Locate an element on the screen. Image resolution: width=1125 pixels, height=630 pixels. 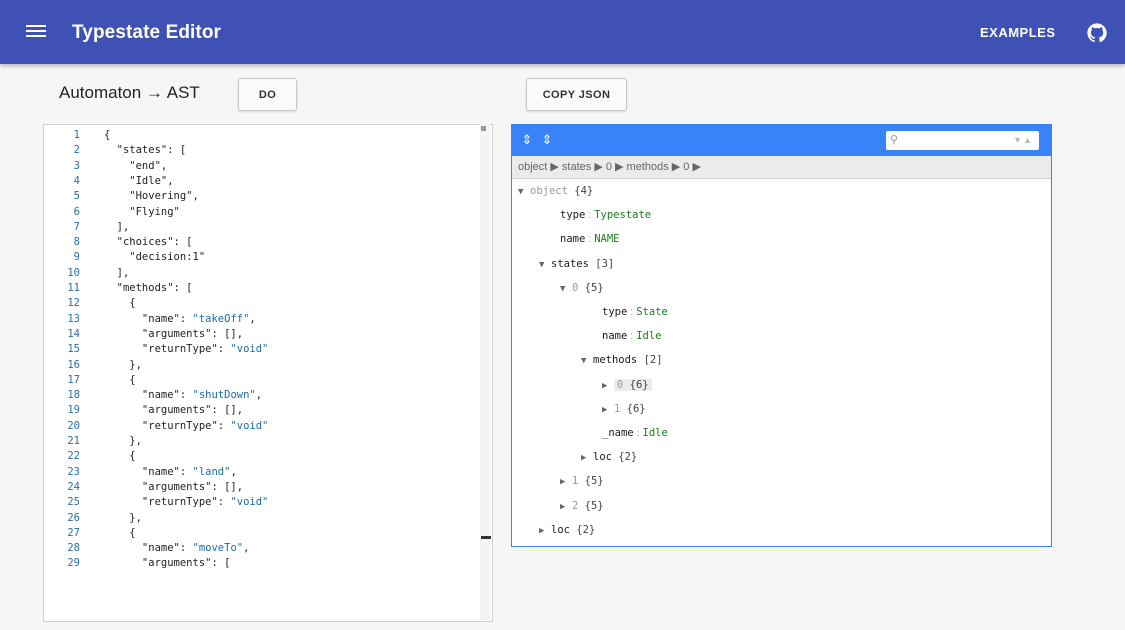
code-line: 25 "returnType": "void" is located at coordinates (264, 502).